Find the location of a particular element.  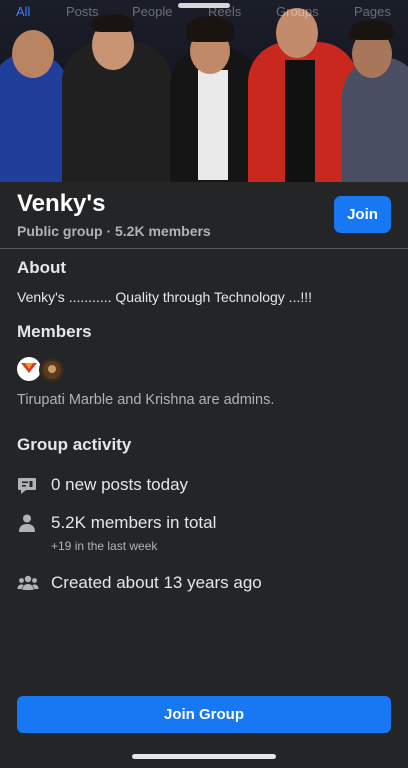

activity-members-subtext: +19 in the last week is located at coordinates (104, 546).